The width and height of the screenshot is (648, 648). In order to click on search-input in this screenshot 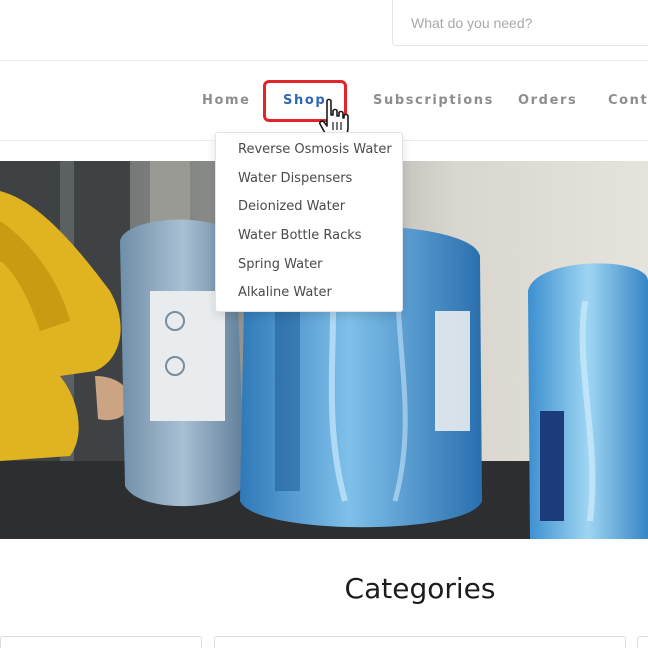, I will do `click(520, 23)`.